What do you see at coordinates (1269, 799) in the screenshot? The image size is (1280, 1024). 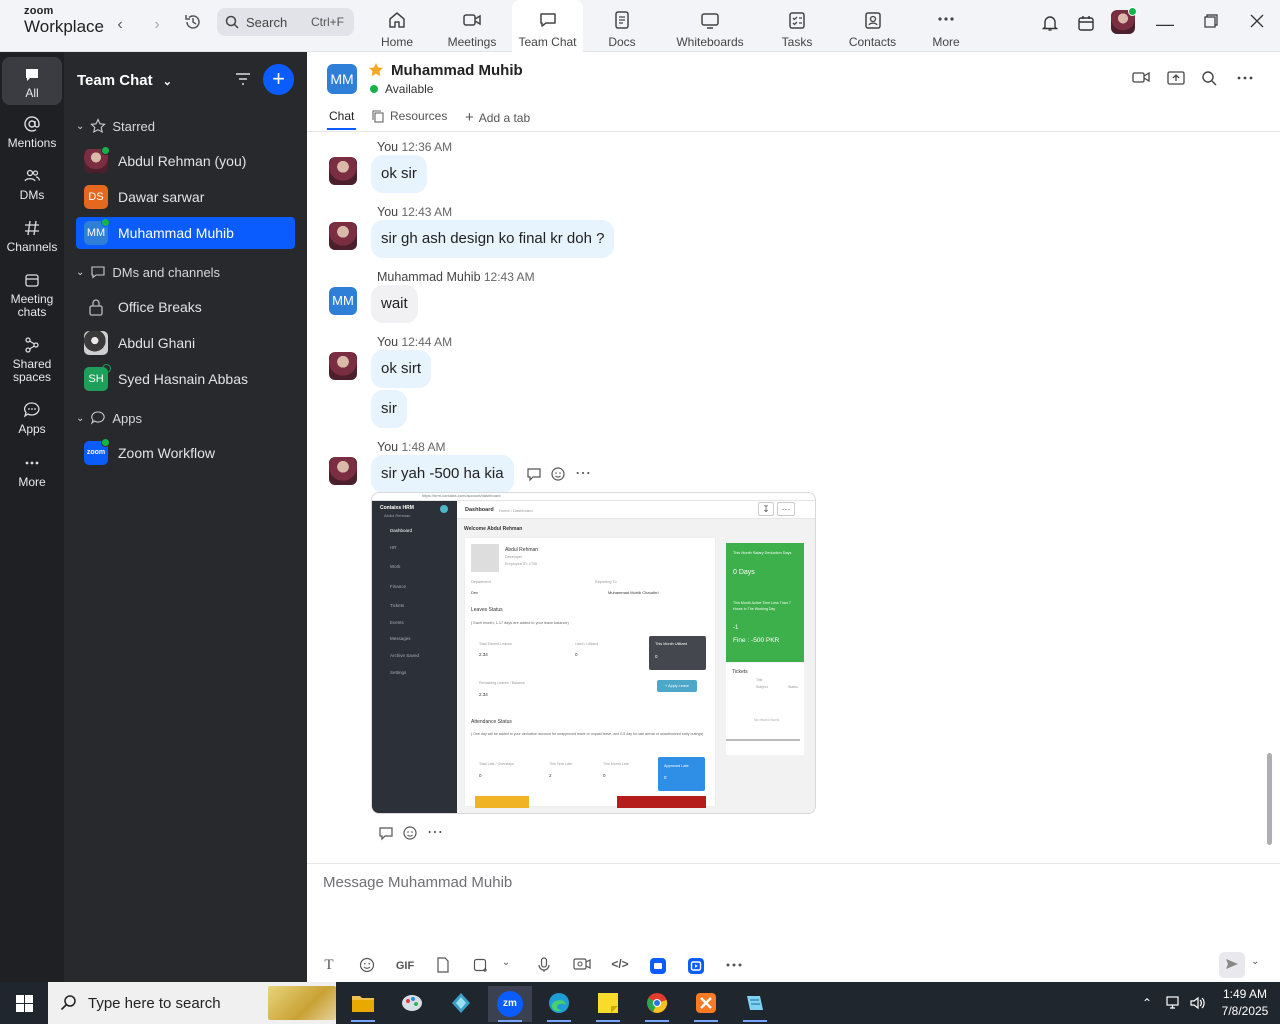 I see `scrollbar-thumb` at bounding box center [1269, 799].